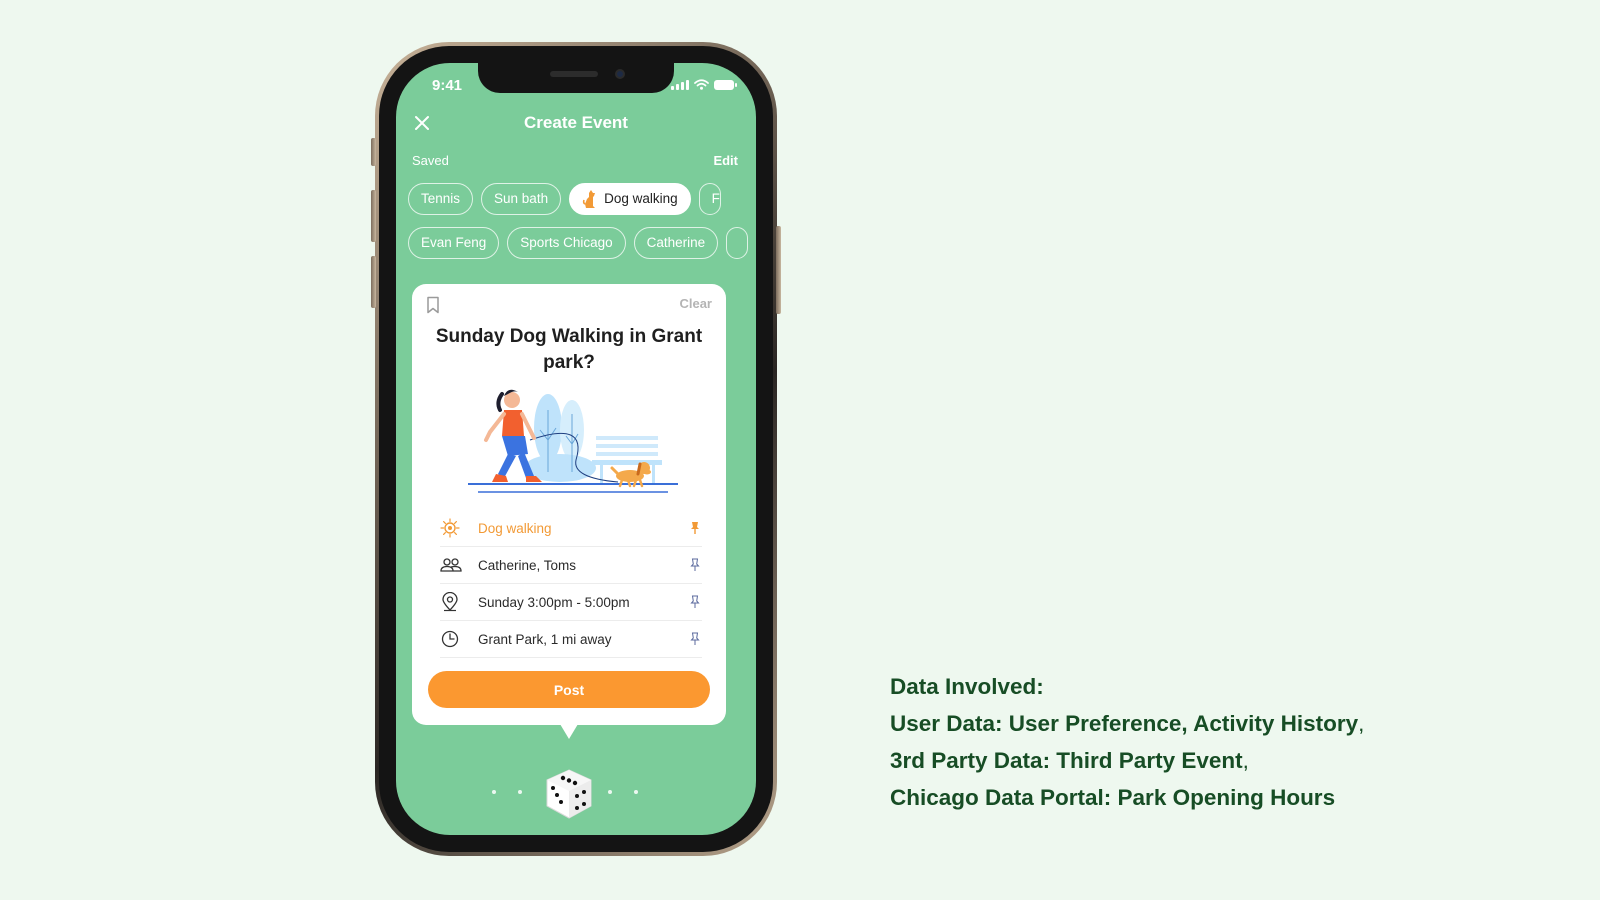 Image resolution: width=1600 pixels, height=900 pixels. I want to click on info-line-third-party: 3rd Party Data: Third Party Event,, so click(1230, 760).